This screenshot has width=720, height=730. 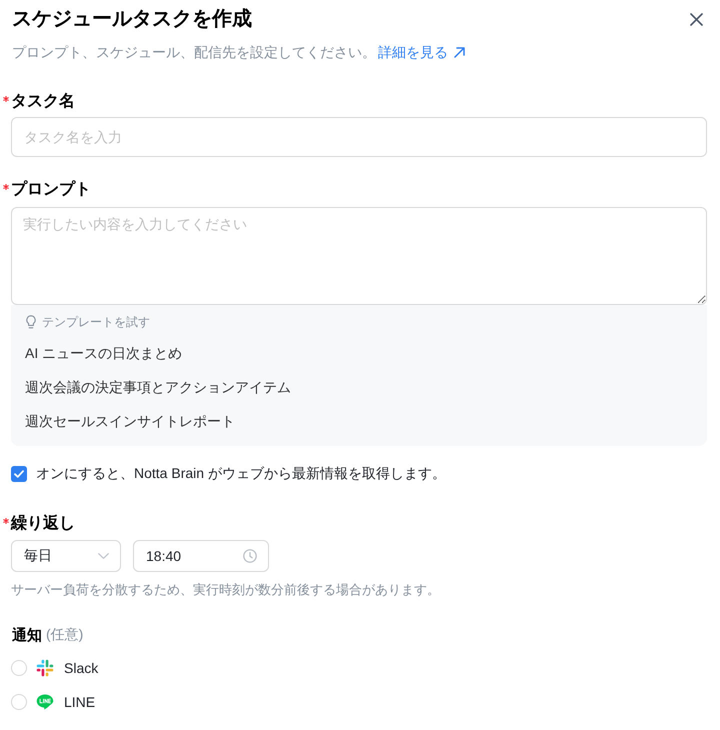 I want to click on channel-label: Slack, so click(x=81, y=668).